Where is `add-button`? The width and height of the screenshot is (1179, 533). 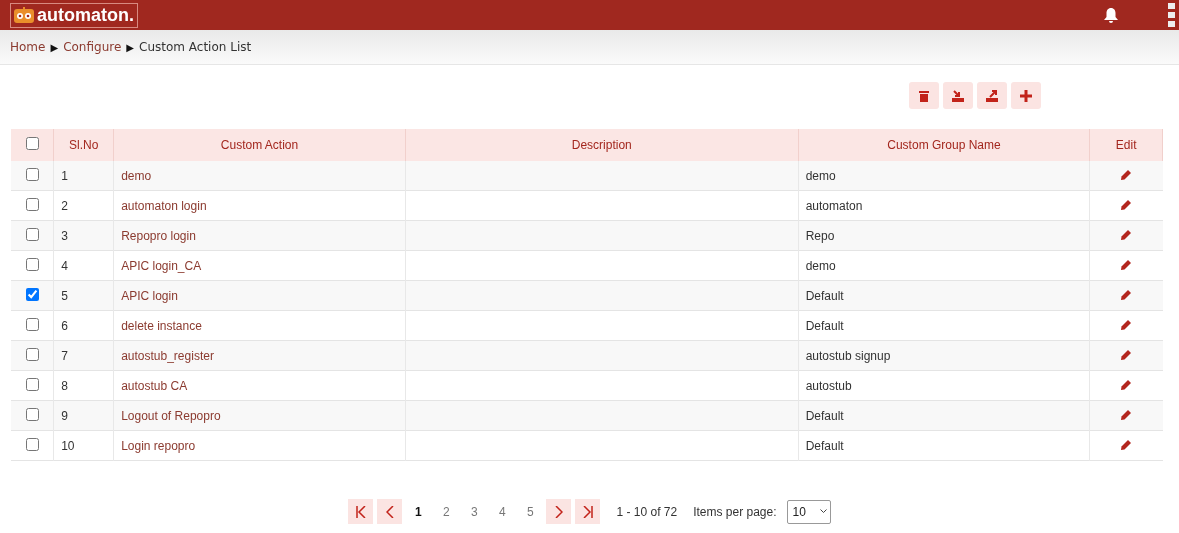
add-button is located at coordinates (1026, 95).